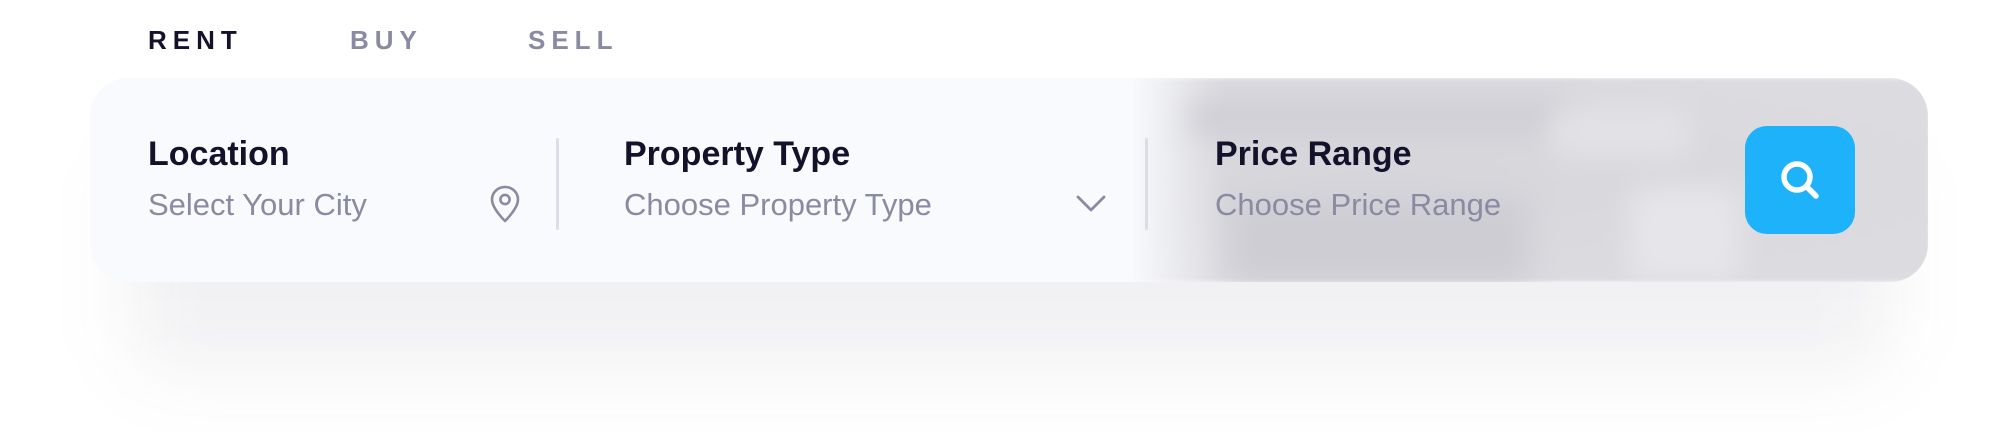  Describe the element at coordinates (505, 204) in the screenshot. I see `map-pin-icon` at that location.